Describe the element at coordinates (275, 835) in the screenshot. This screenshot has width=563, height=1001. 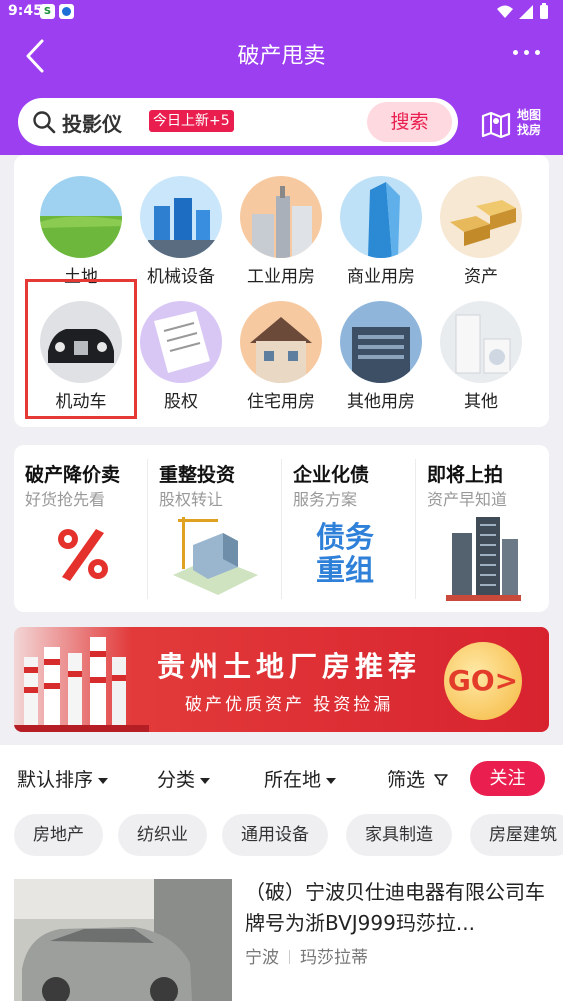
I see `chip-general-equipment: 通用设备` at that location.